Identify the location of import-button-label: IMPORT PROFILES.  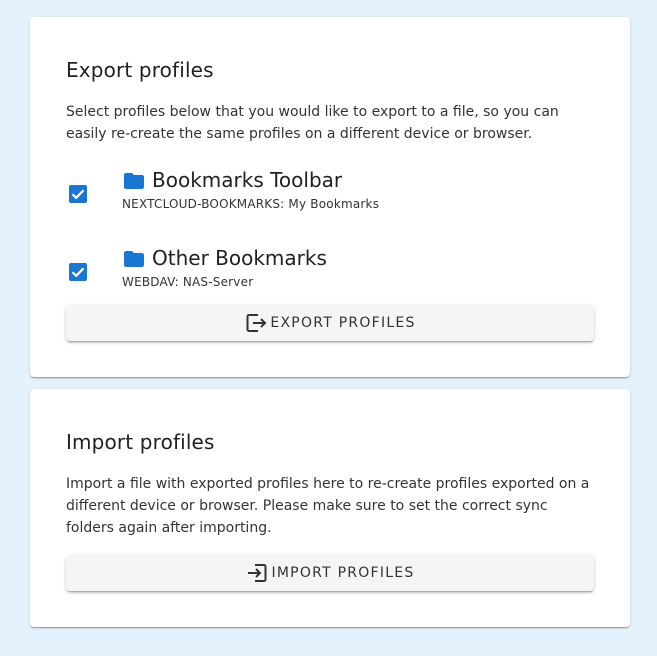
(343, 573).